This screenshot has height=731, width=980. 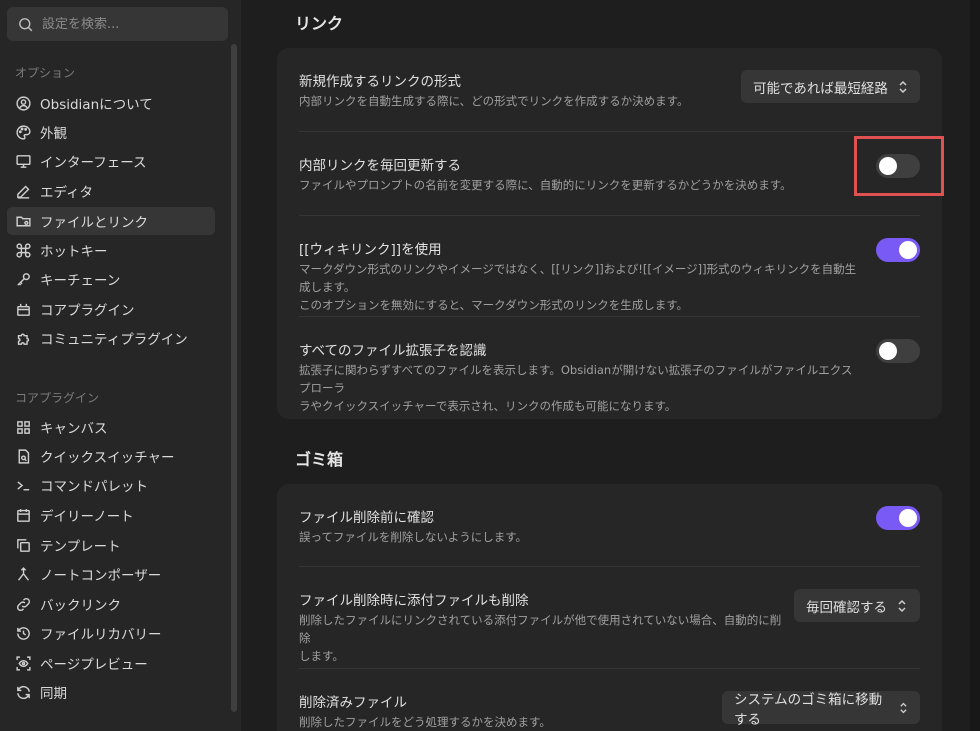 I want to click on delete-attachments-dropdown: 毎回確認する, so click(x=857, y=605).